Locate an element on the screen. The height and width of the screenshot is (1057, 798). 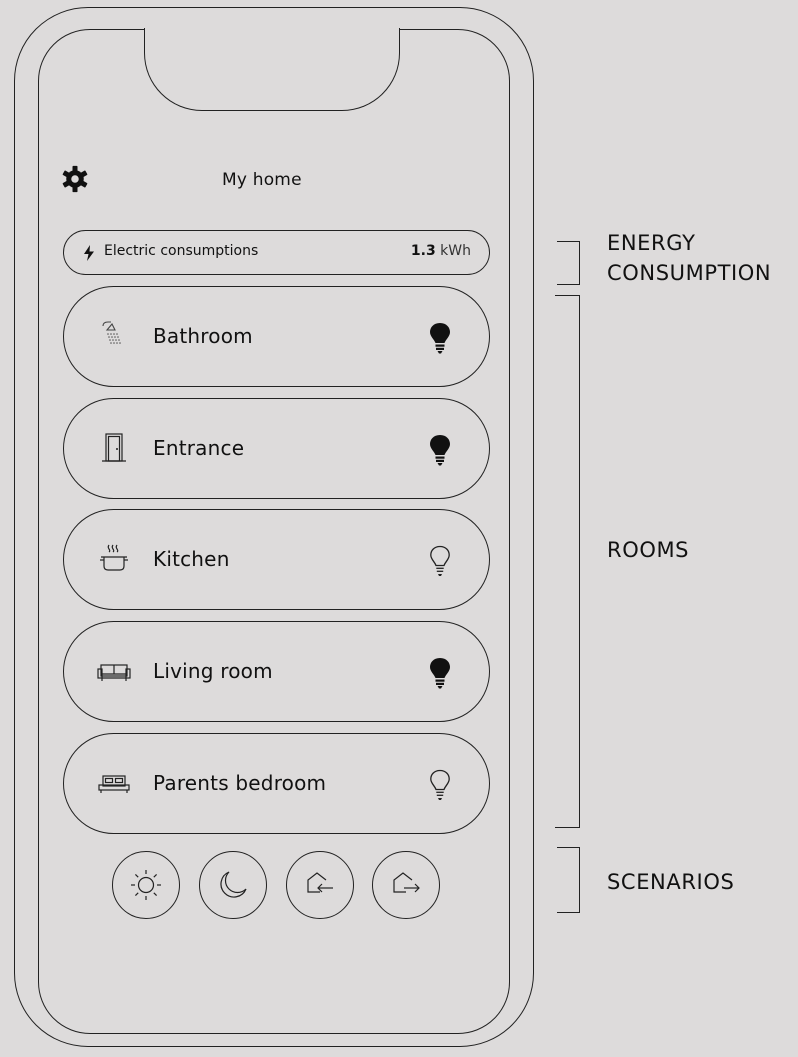
room-label: Bathroom is located at coordinates (203, 336).